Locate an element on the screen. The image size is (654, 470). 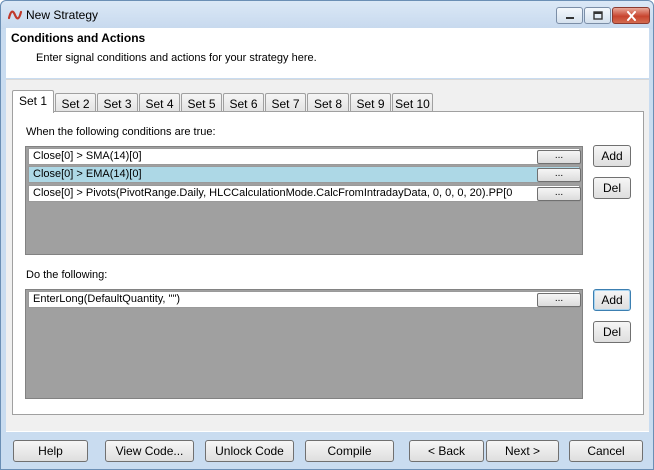
close-icon is located at coordinates (631, 15).